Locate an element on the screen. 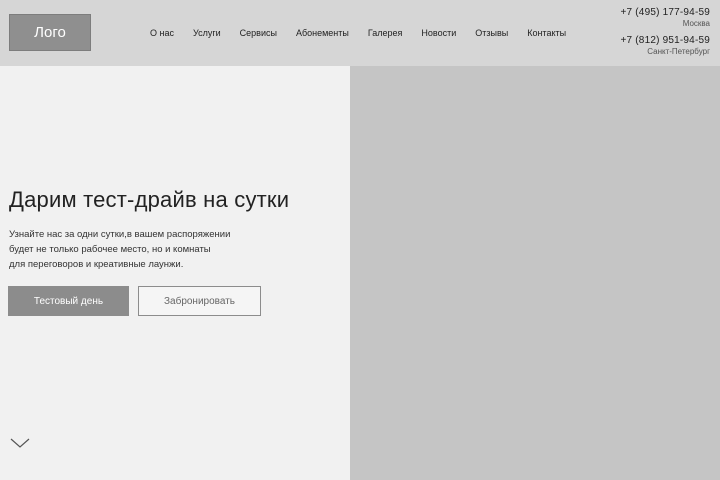 This screenshot has height=480, width=720. nav-item-subscriptions: Абонементы is located at coordinates (322, 33).